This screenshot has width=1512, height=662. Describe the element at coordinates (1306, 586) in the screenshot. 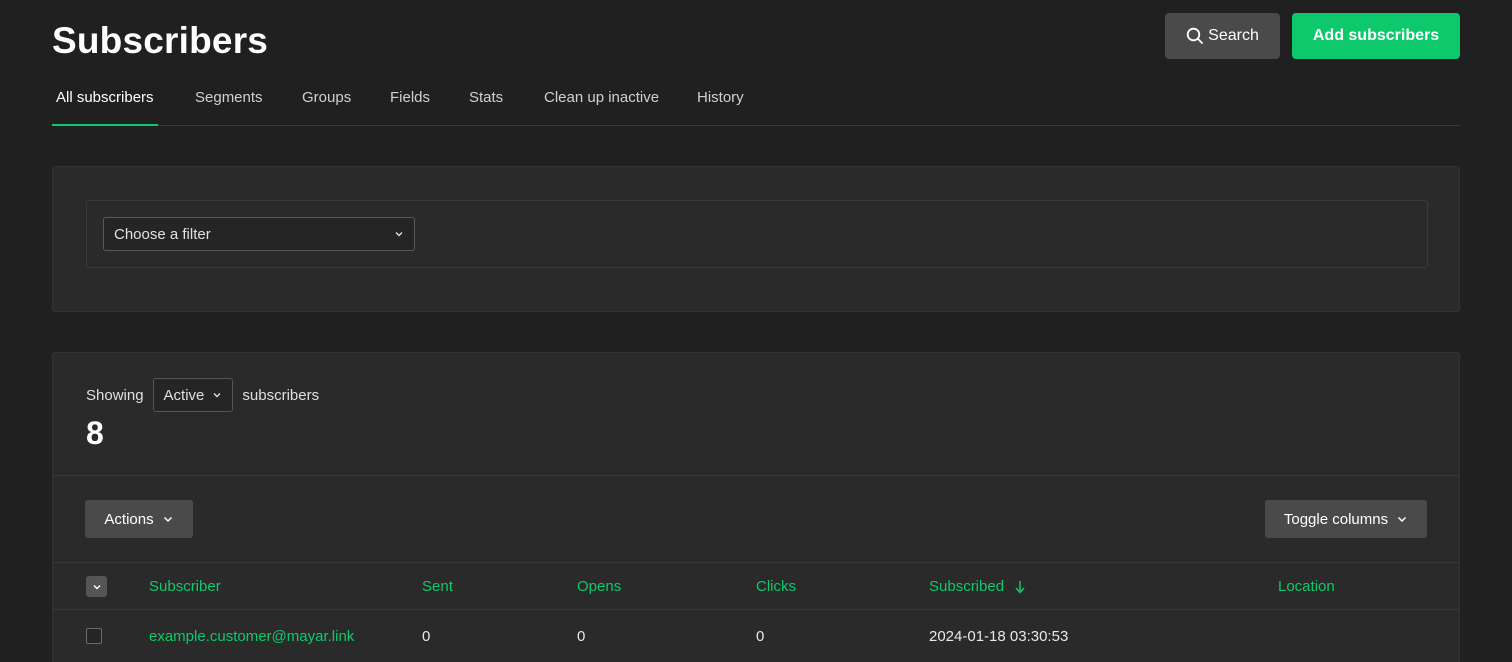

I see `column-header-location: Location` at that location.